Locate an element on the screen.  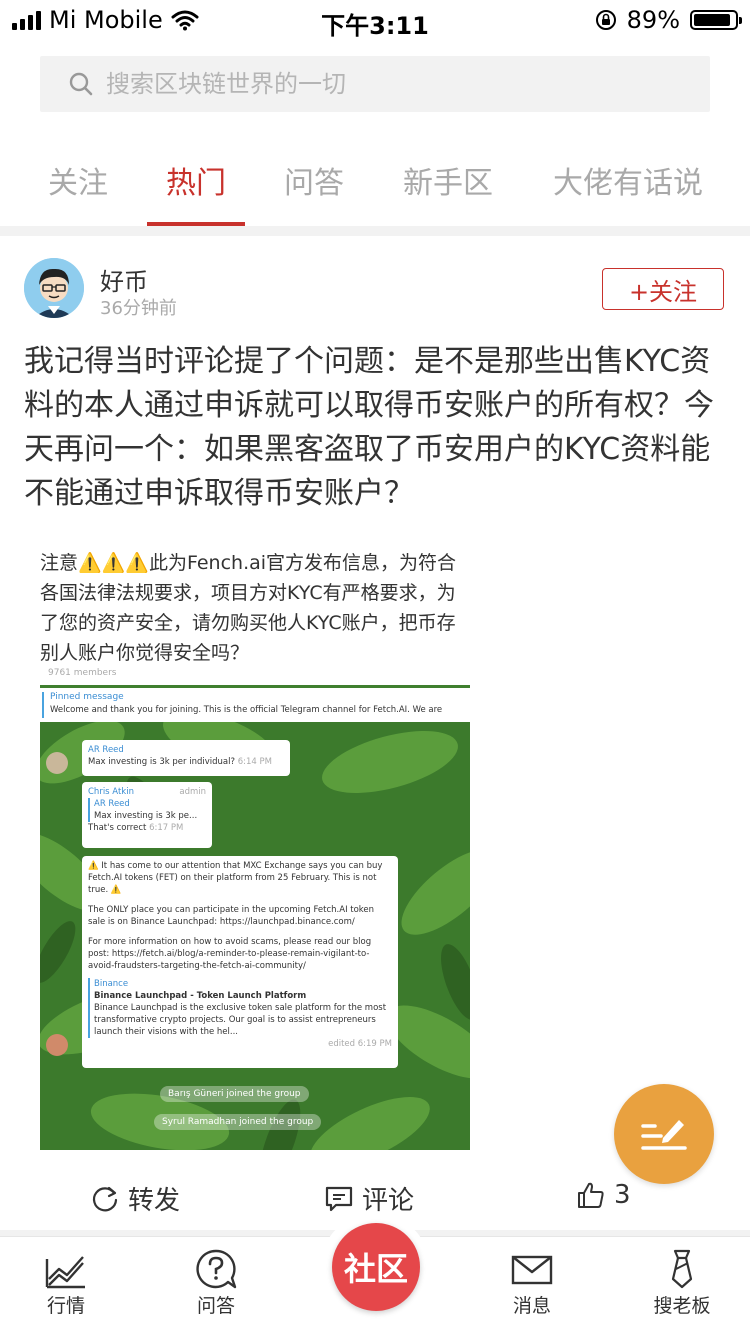
battery-icon is located at coordinates (716, 20).